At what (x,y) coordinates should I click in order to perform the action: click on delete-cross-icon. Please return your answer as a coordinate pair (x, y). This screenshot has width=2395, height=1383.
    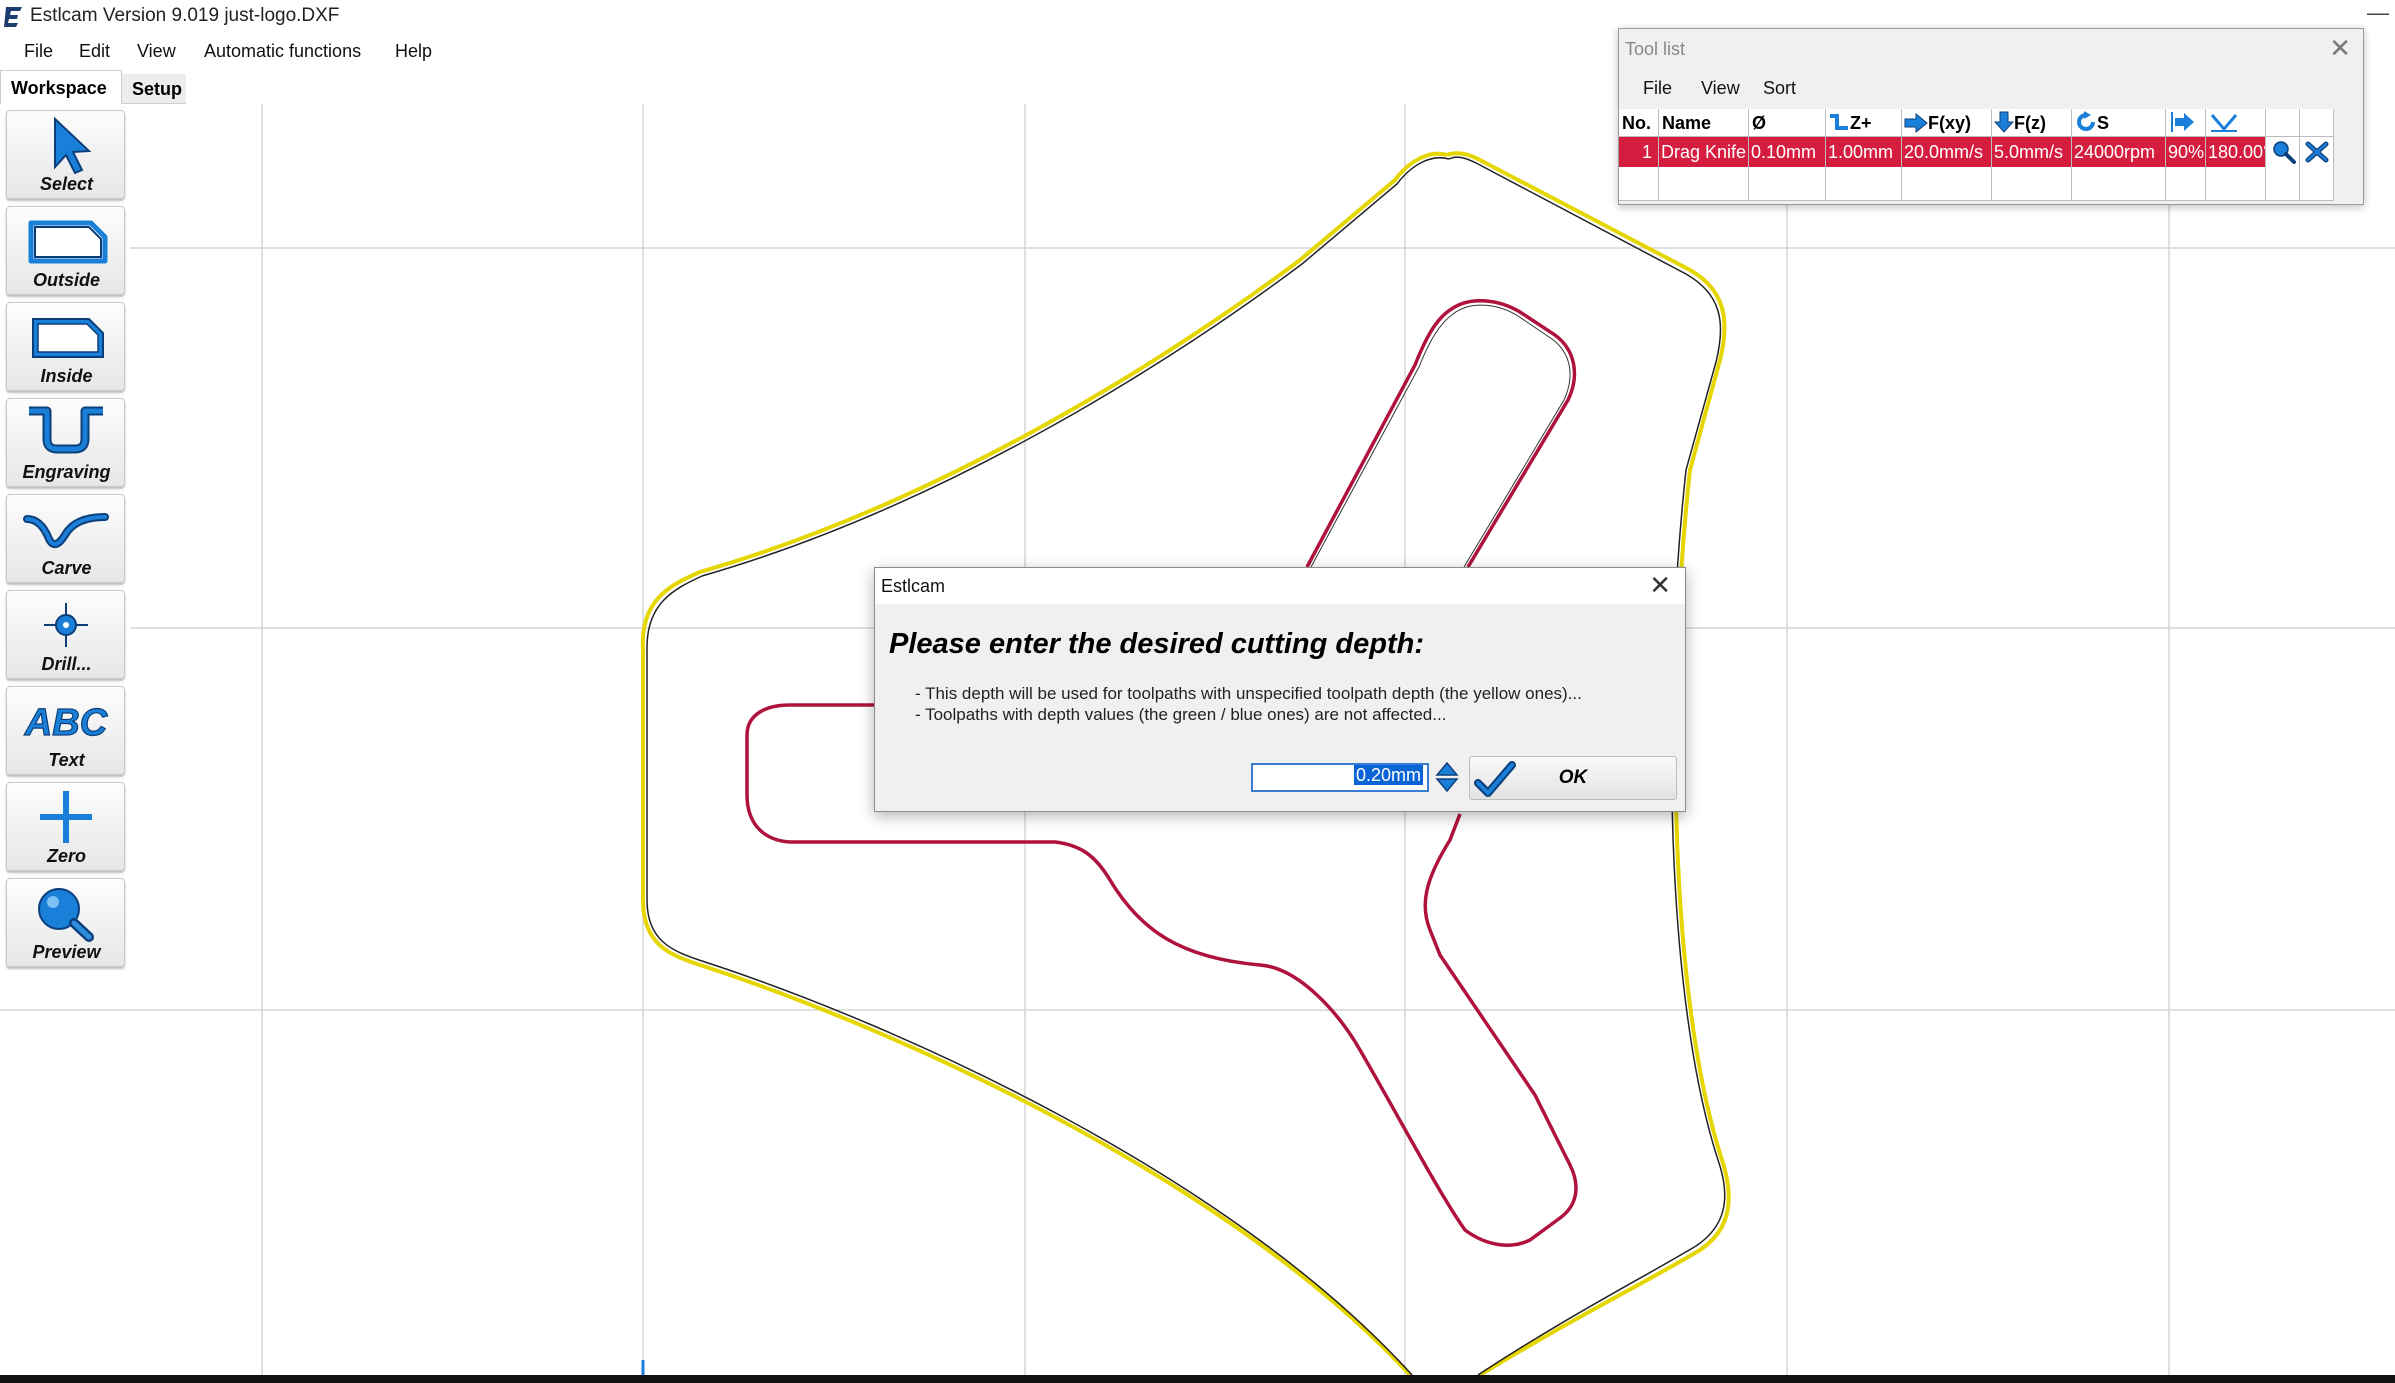
    Looking at the image, I should click on (2317, 152).